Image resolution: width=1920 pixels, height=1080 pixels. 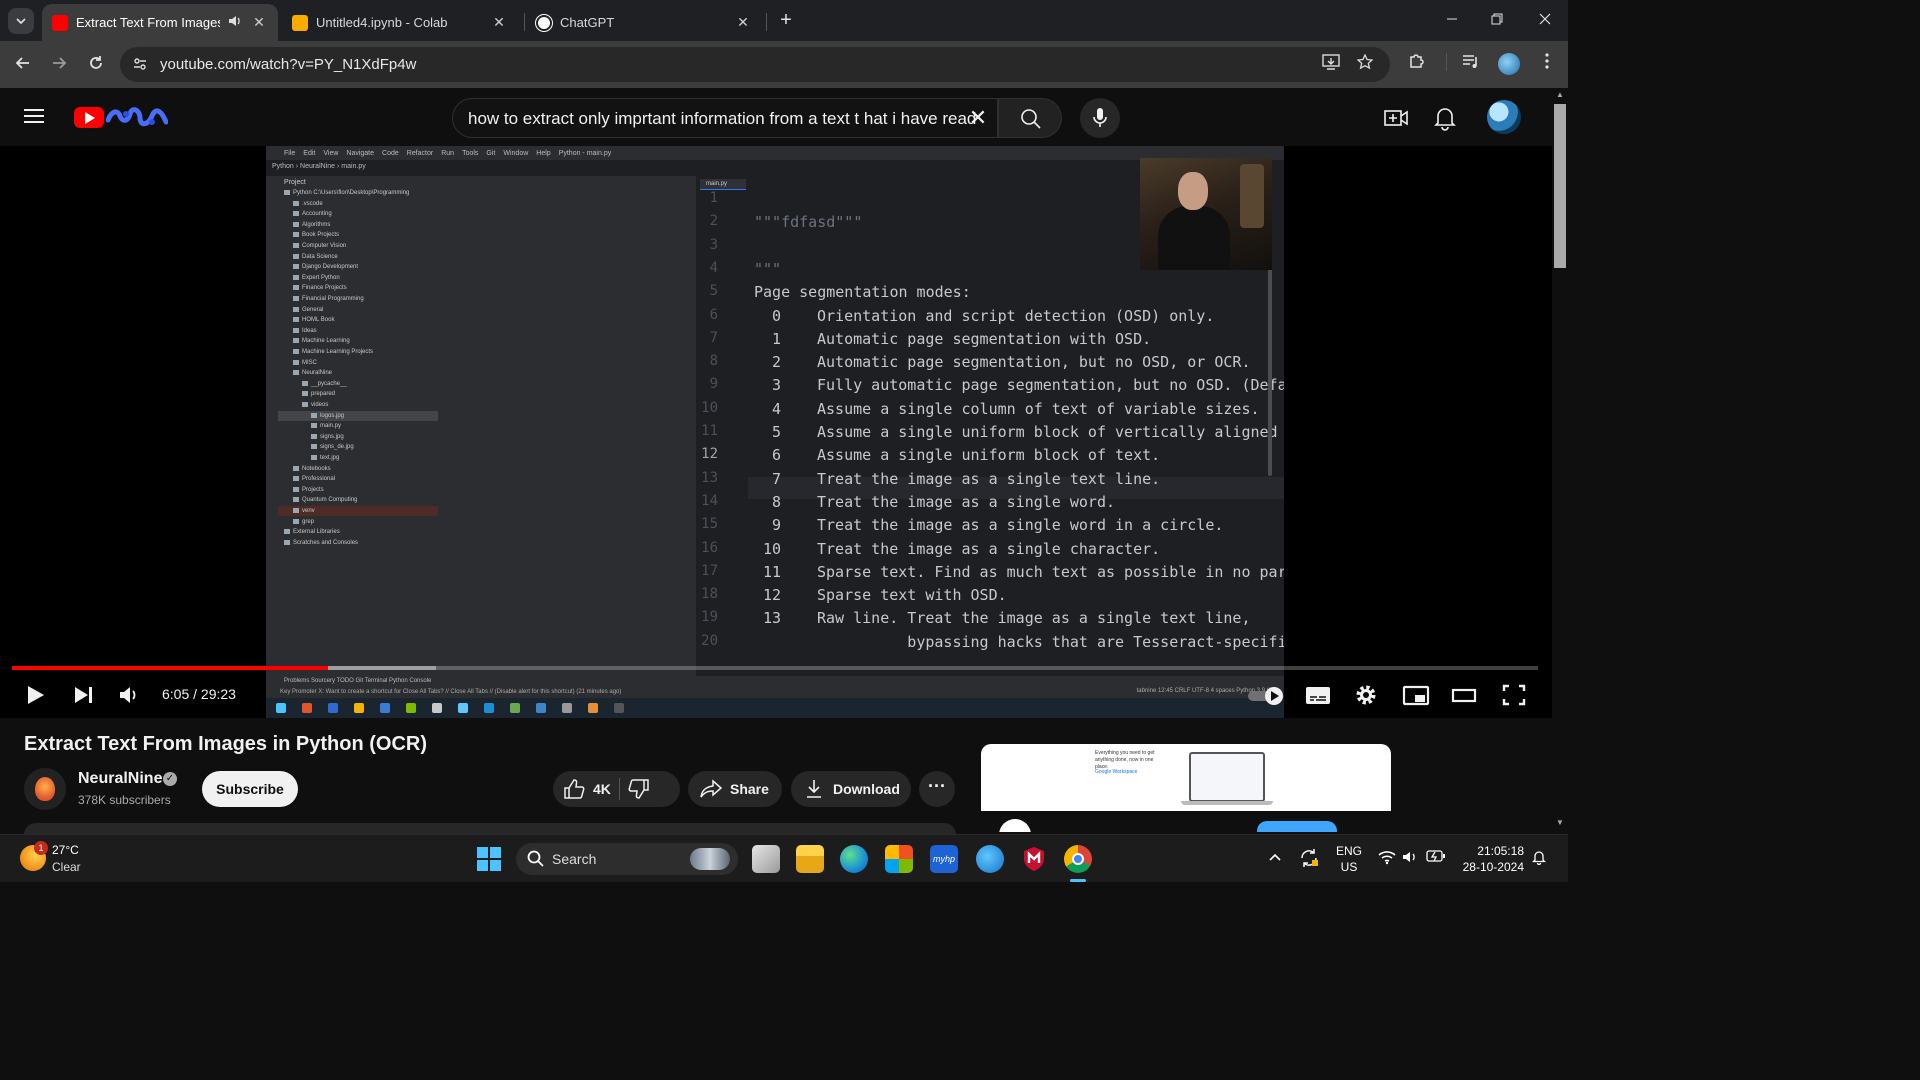 I want to click on lang-bottom: US, so click(x=1349, y=867).